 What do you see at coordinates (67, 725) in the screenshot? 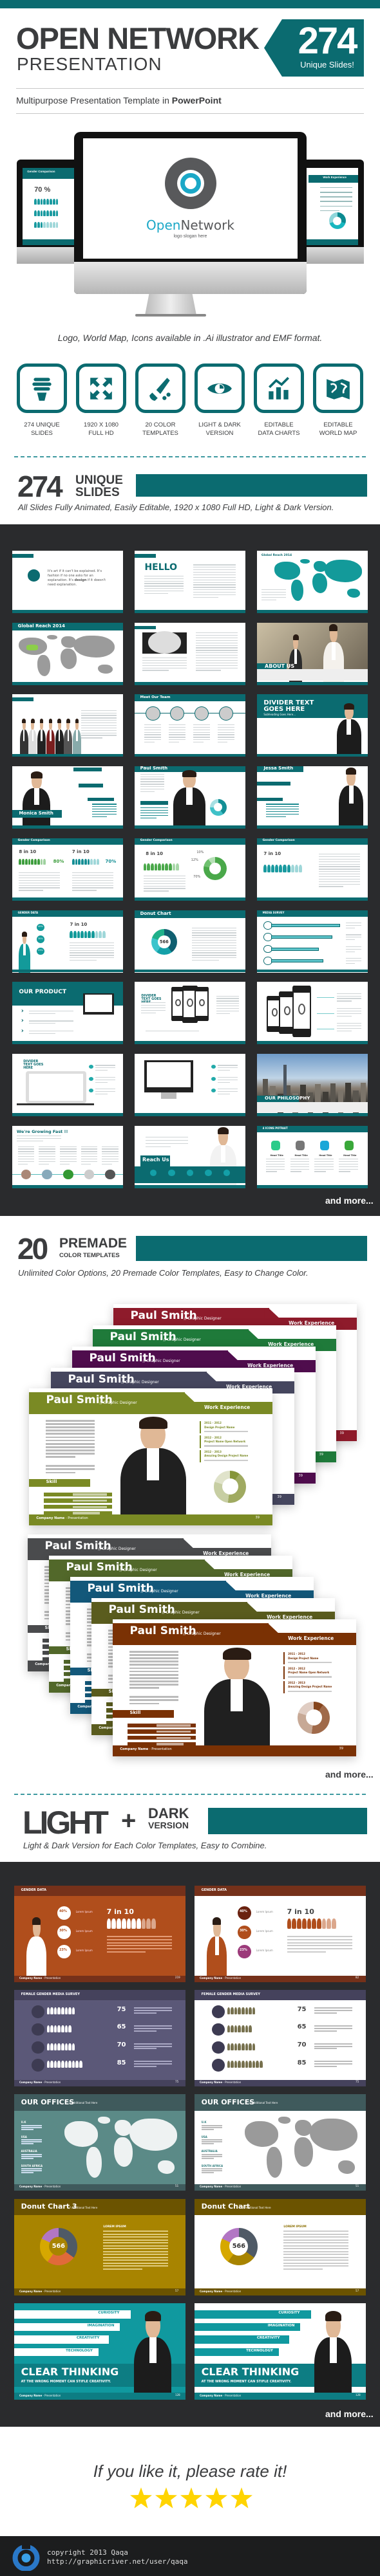
I see `slide-thumbnail-team` at bounding box center [67, 725].